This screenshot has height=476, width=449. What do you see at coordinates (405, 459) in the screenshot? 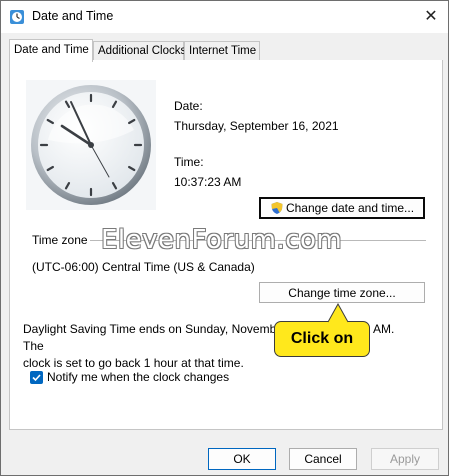
I see `apply-button: Apply` at bounding box center [405, 459].